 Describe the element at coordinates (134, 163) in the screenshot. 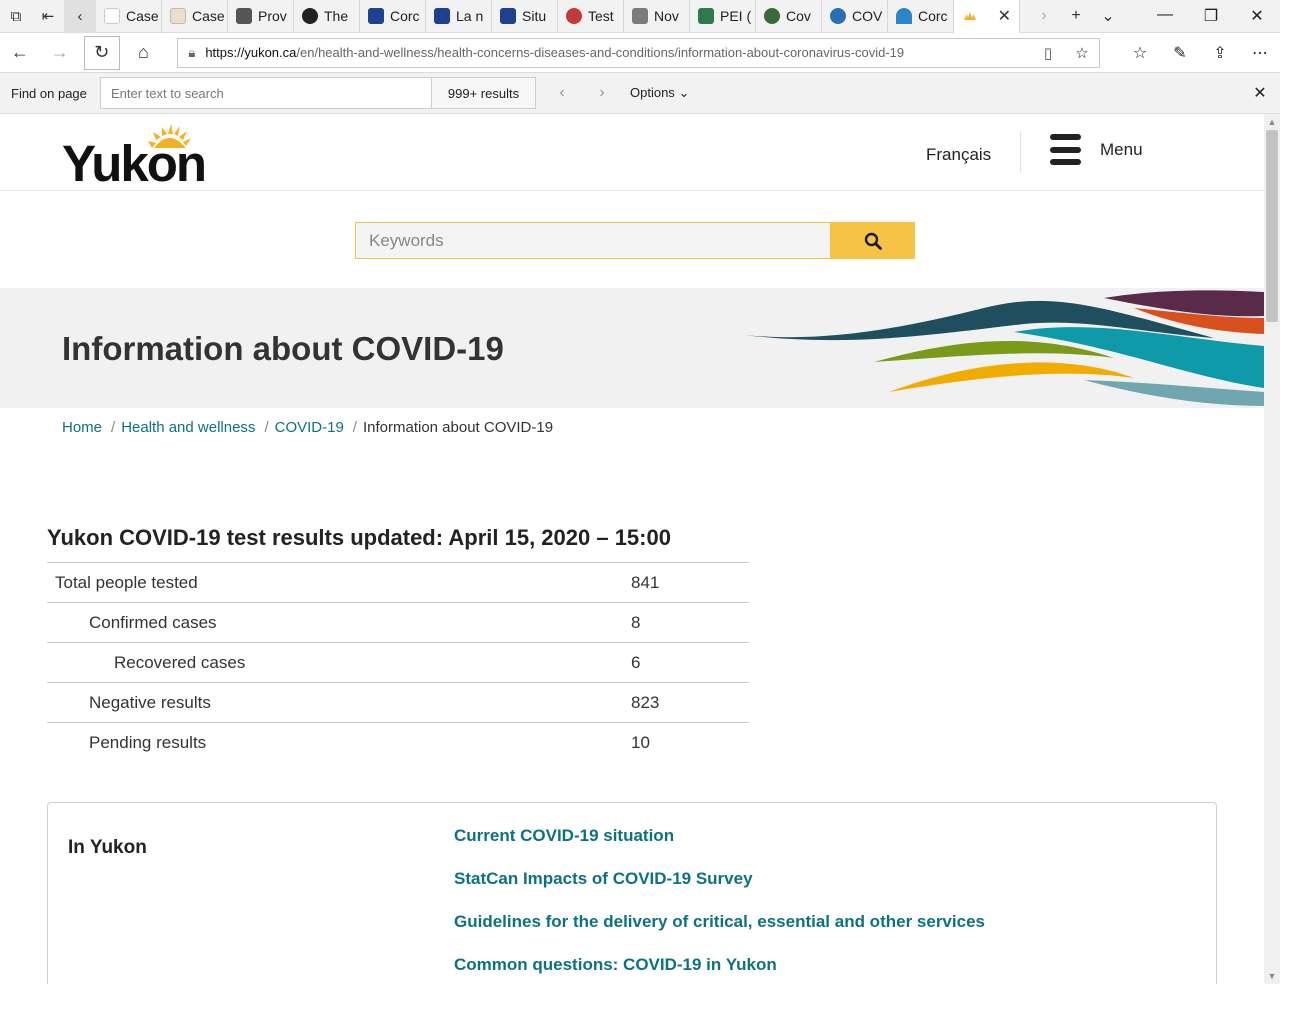

I see `logo-wordmark: Yukon` at that location.